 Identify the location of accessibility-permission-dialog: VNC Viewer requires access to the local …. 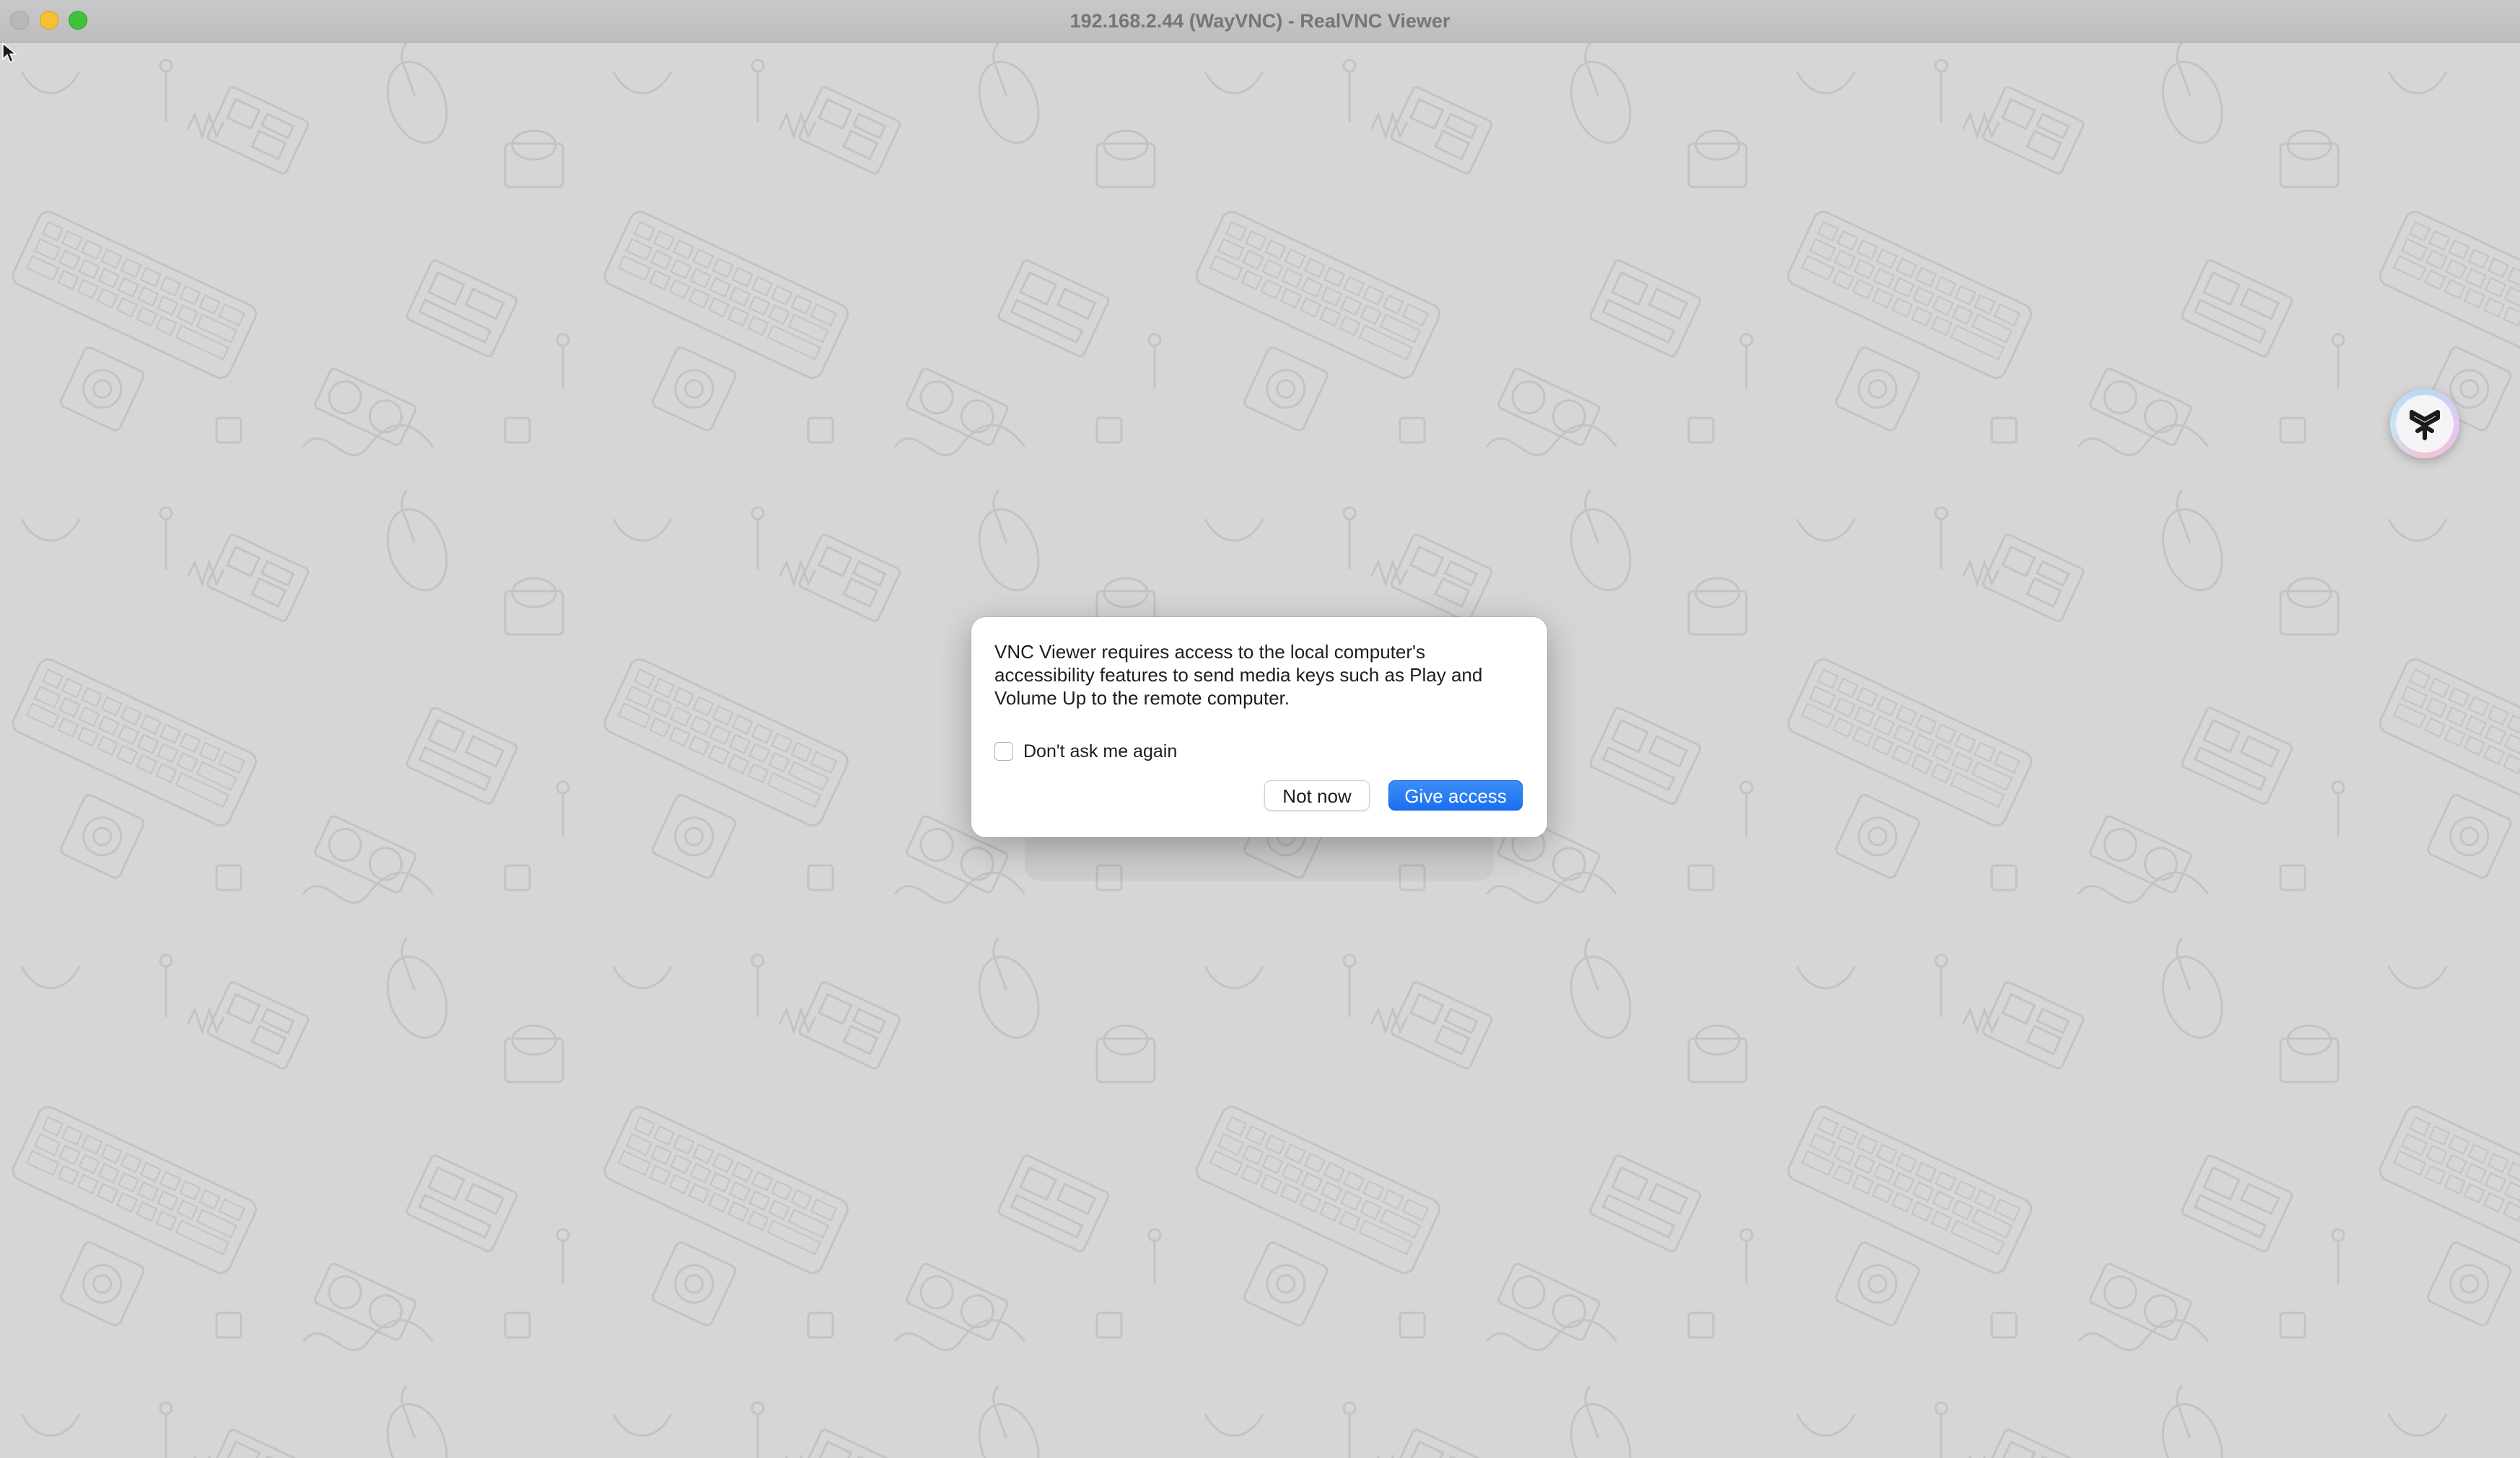
(1259, 727).